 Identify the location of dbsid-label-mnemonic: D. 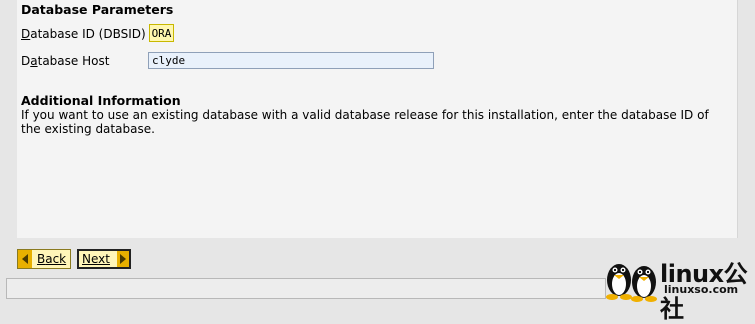
(26, 34).